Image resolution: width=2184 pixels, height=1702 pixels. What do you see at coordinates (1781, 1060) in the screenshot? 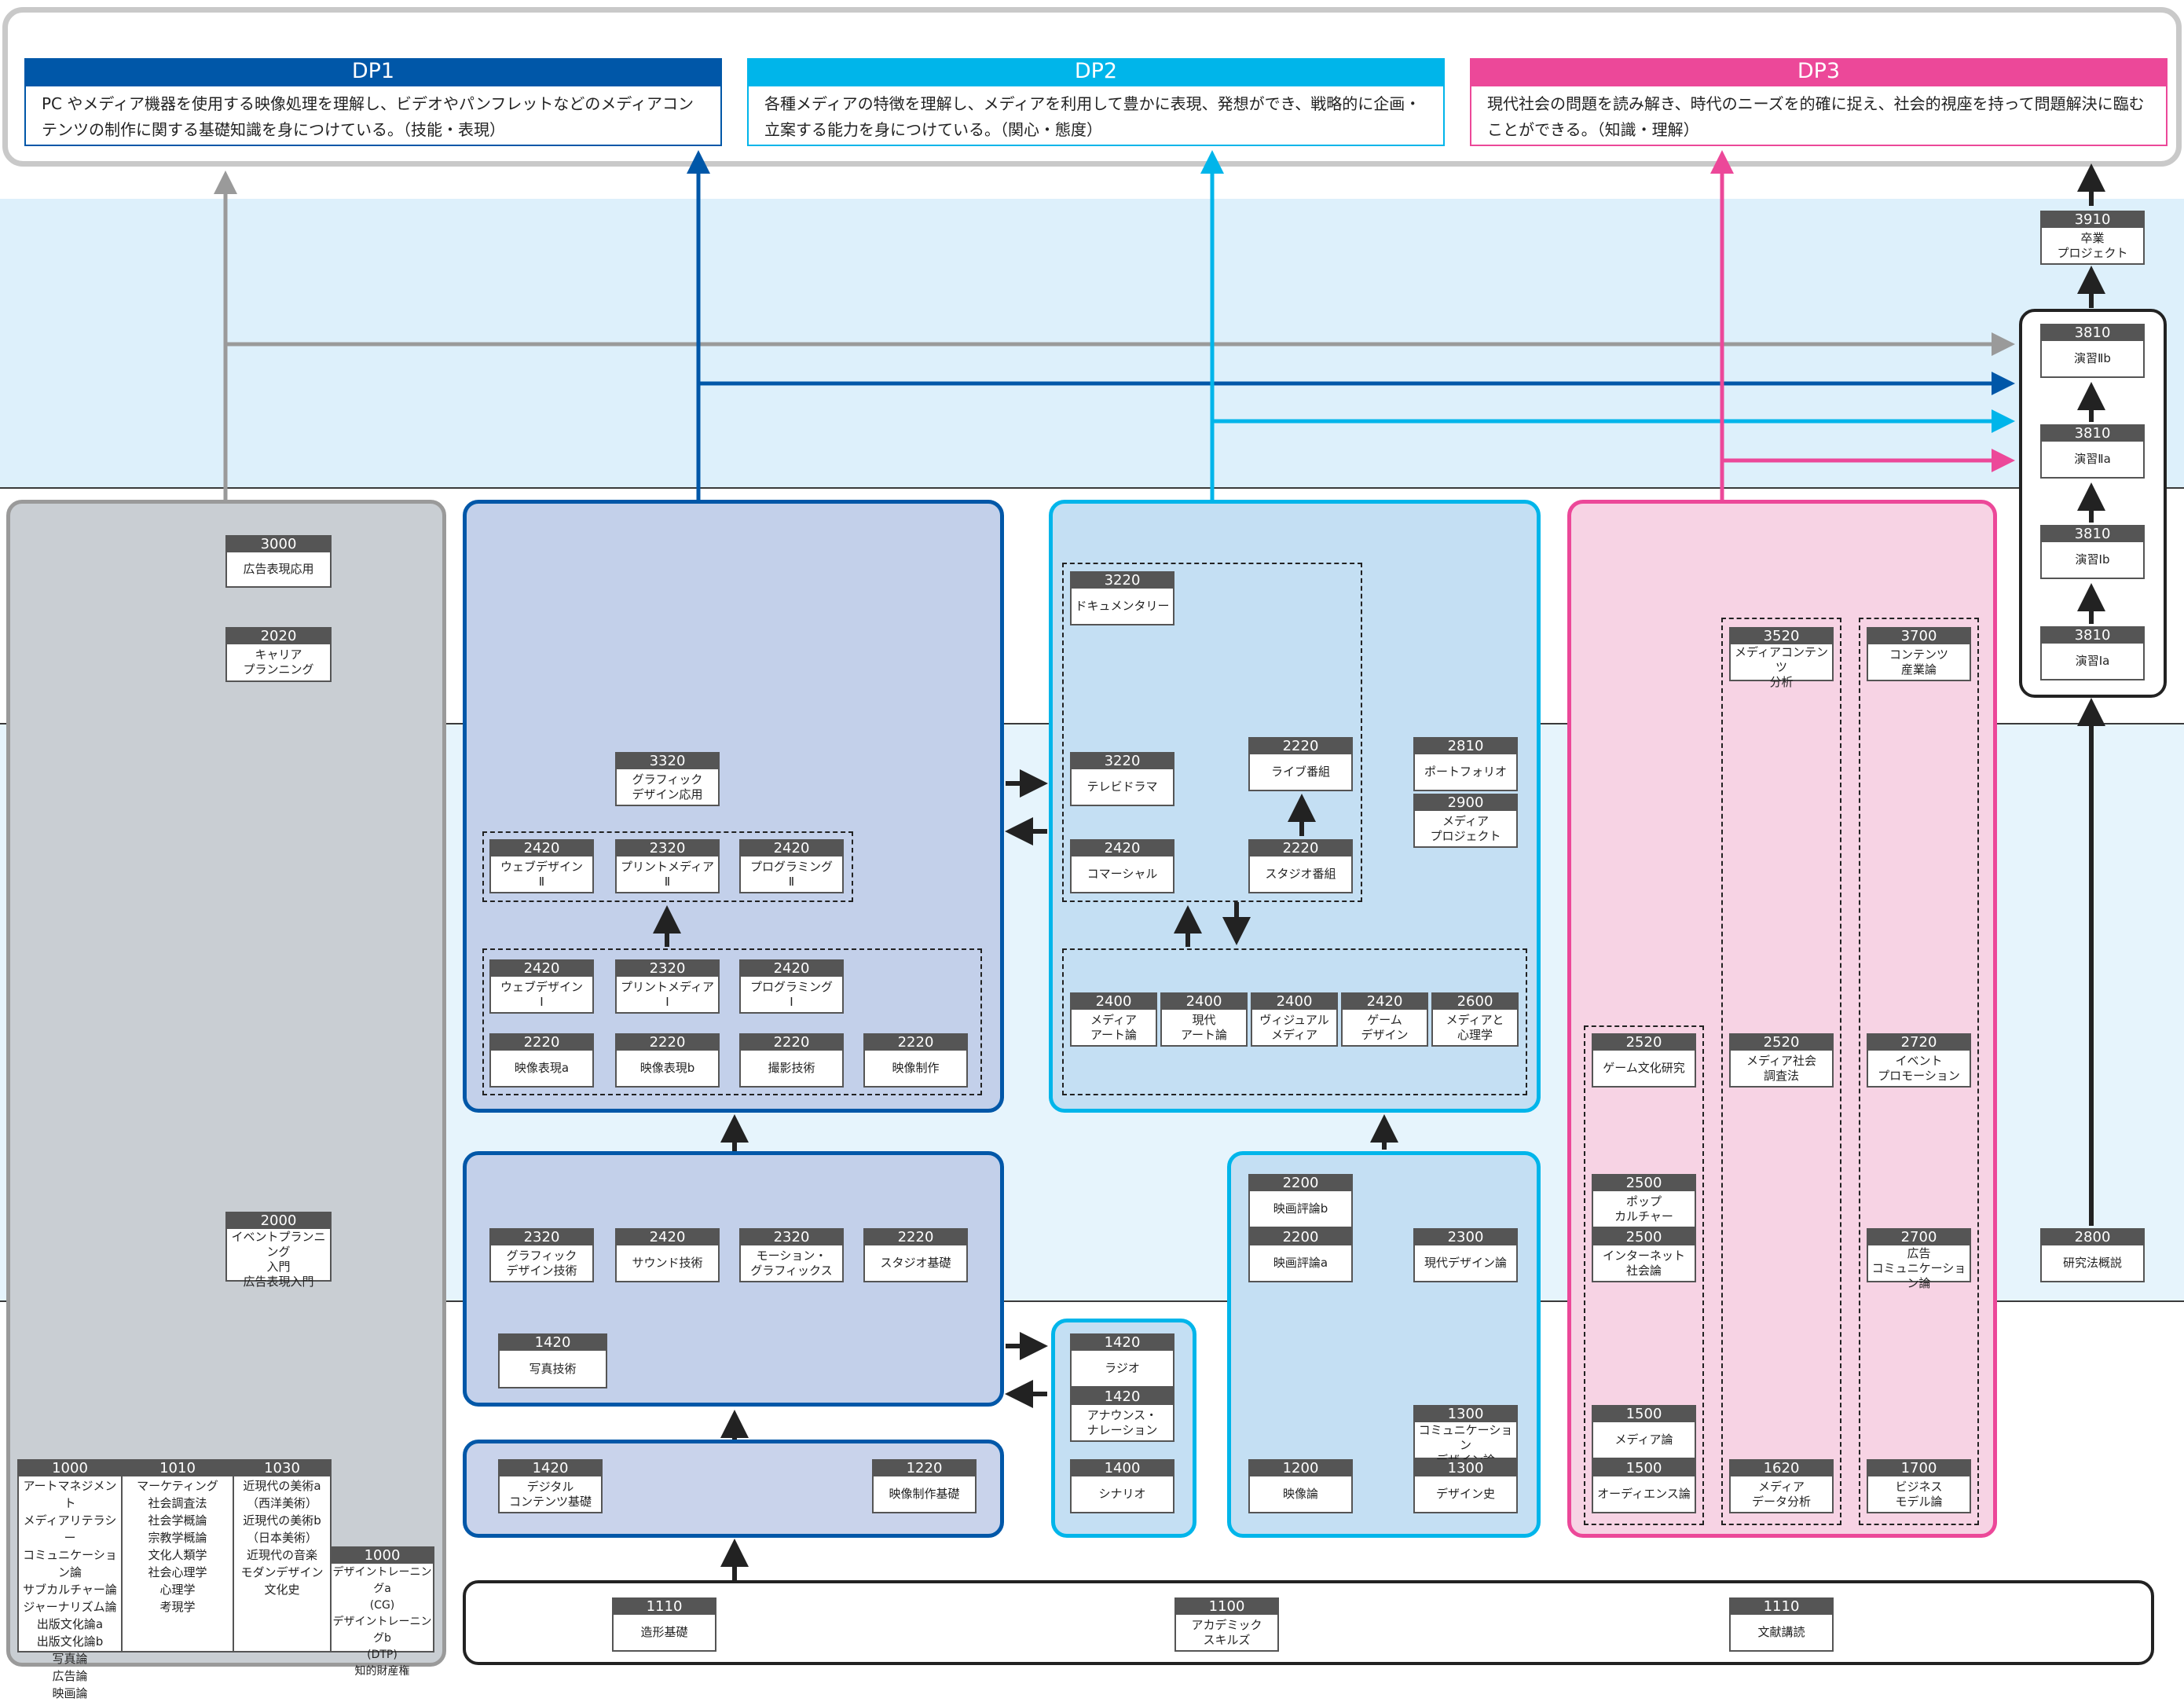
I see `course-box: 2520 メディア社会 調査法` at bounding box center [1781, 1060].